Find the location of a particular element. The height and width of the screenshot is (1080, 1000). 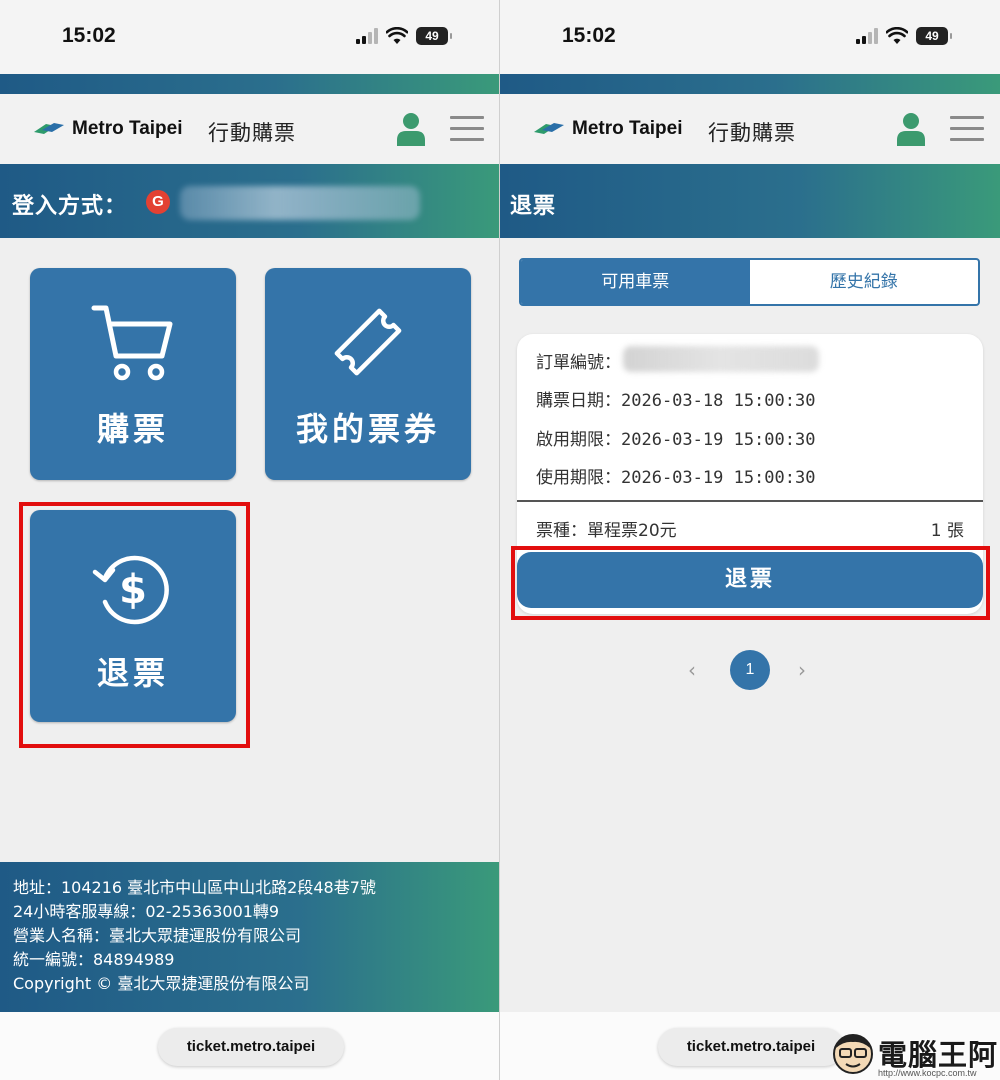

ticket-quantity-value: 1 張 is located at coordinates (947, 531).